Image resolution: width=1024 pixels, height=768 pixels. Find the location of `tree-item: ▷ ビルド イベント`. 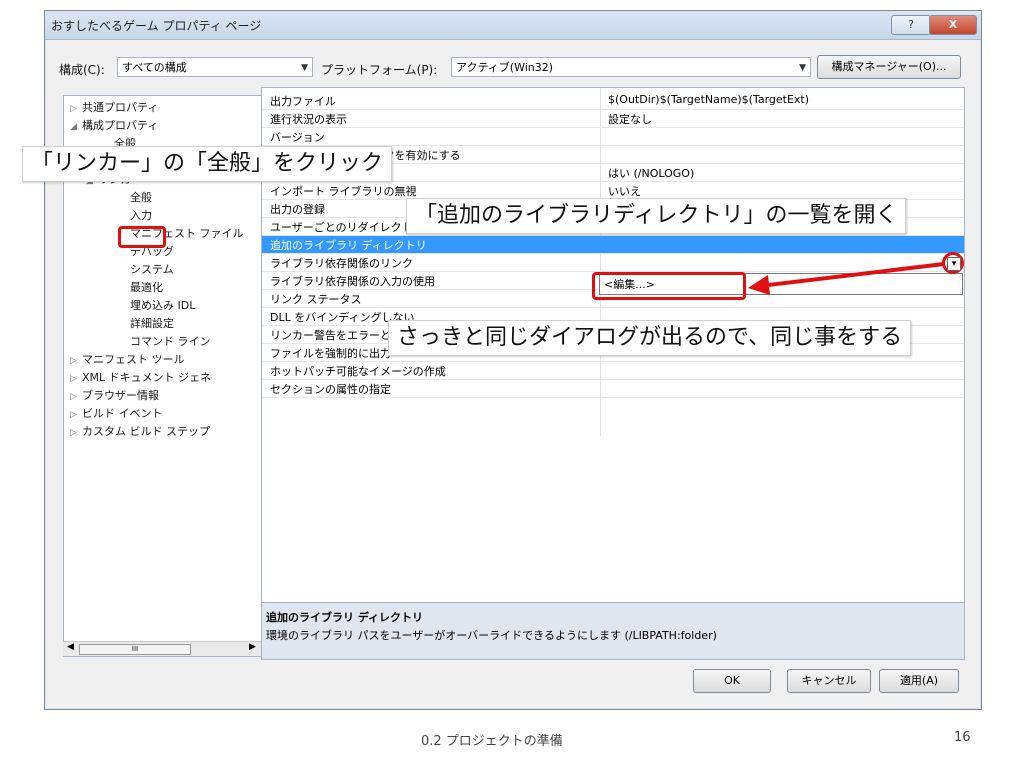

tree-item: ▷ ビルド イベント is located at coordinates (116, 414).